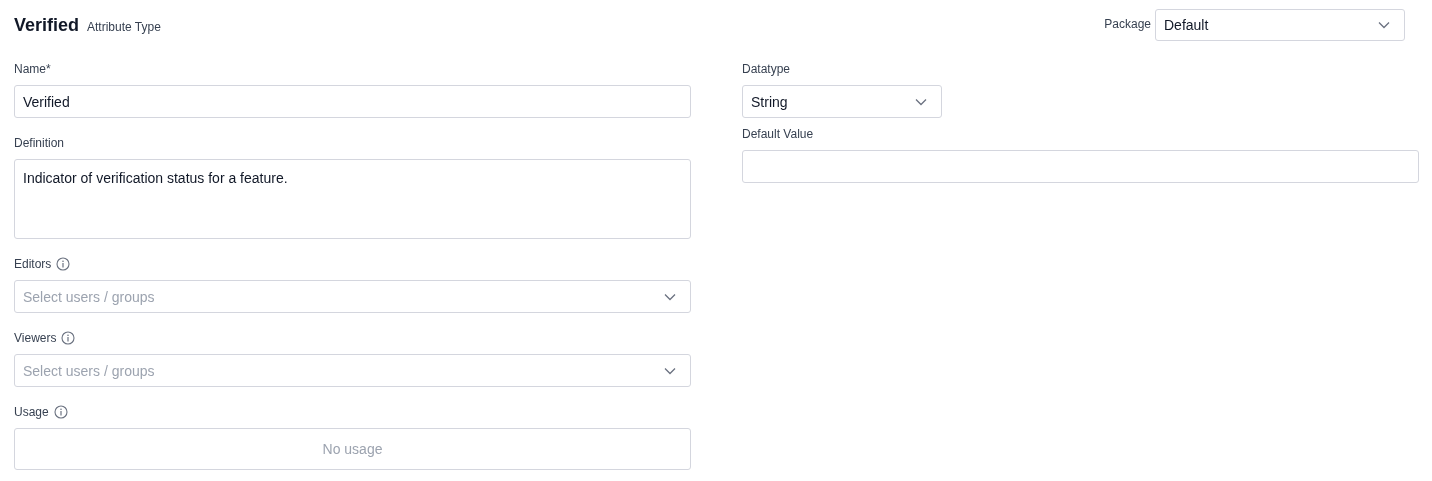  I want to click on field-label: Default Value, so click(778, 134).